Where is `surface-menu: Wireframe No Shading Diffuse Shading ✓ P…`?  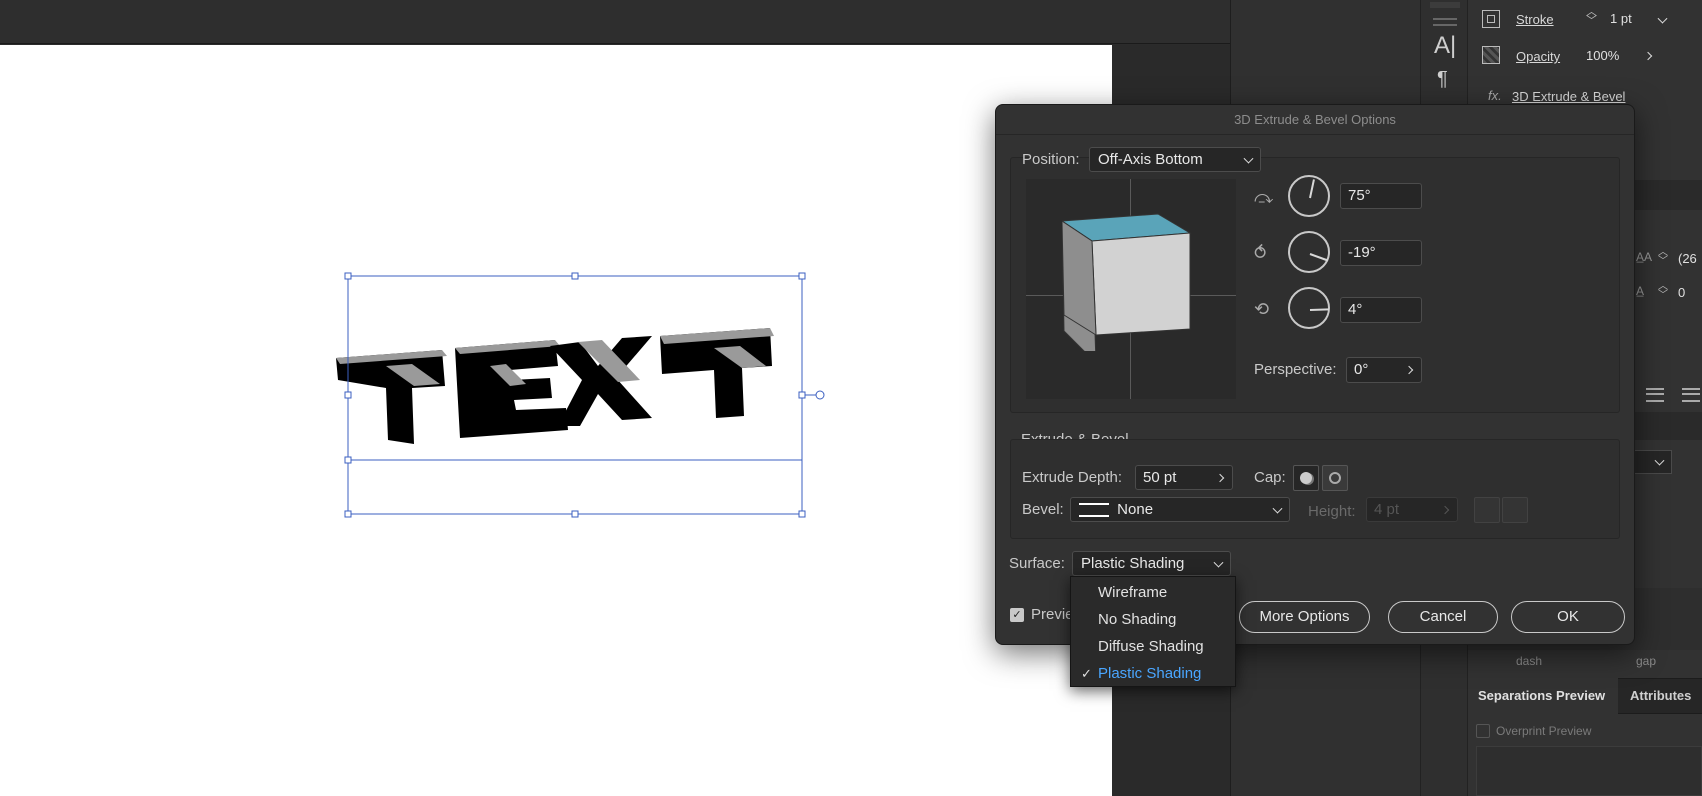
surface-menu: Wireframe No Shading Diffuse Shading ✓ P… is located at coordinates (1153, 631).